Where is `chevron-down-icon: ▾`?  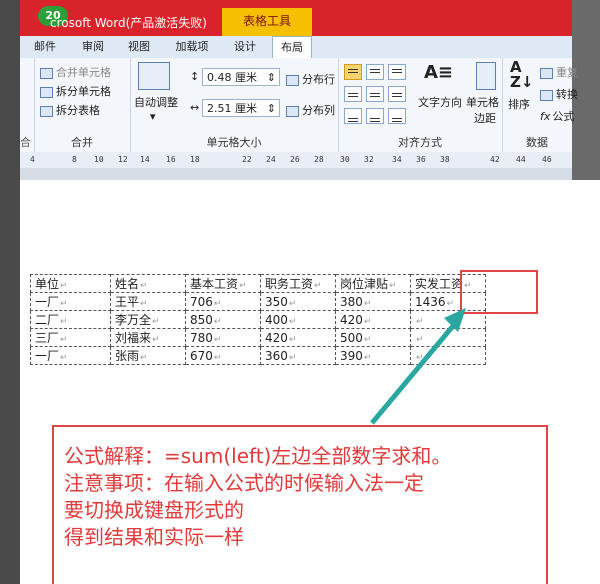 chevron-down-icon: ▾ is located at coordinates (153, 116).